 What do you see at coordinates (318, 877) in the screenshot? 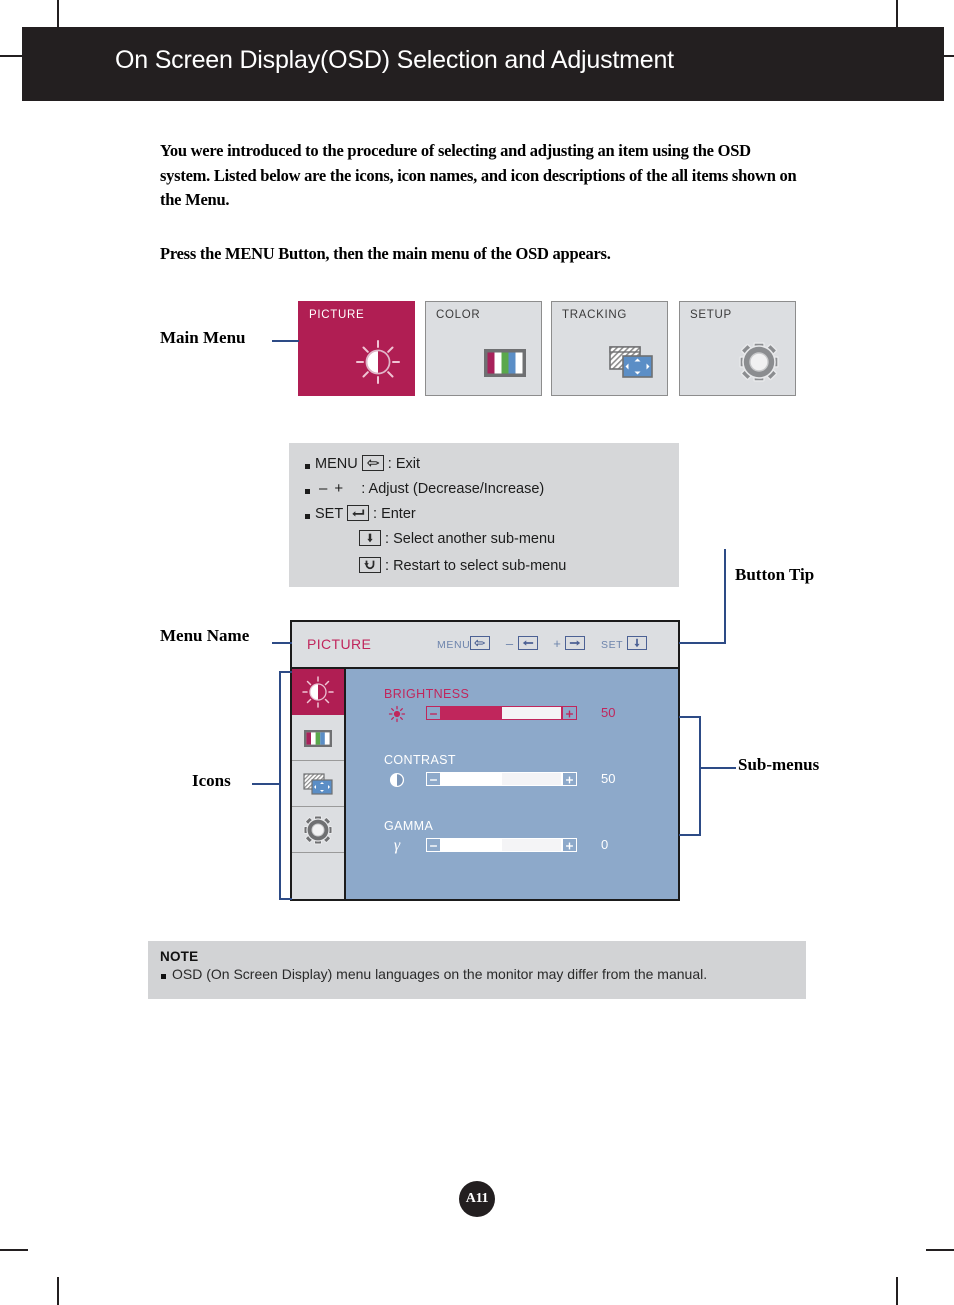
I see `osd-sidebar-icon-blank` at bounding box center [318, 877].